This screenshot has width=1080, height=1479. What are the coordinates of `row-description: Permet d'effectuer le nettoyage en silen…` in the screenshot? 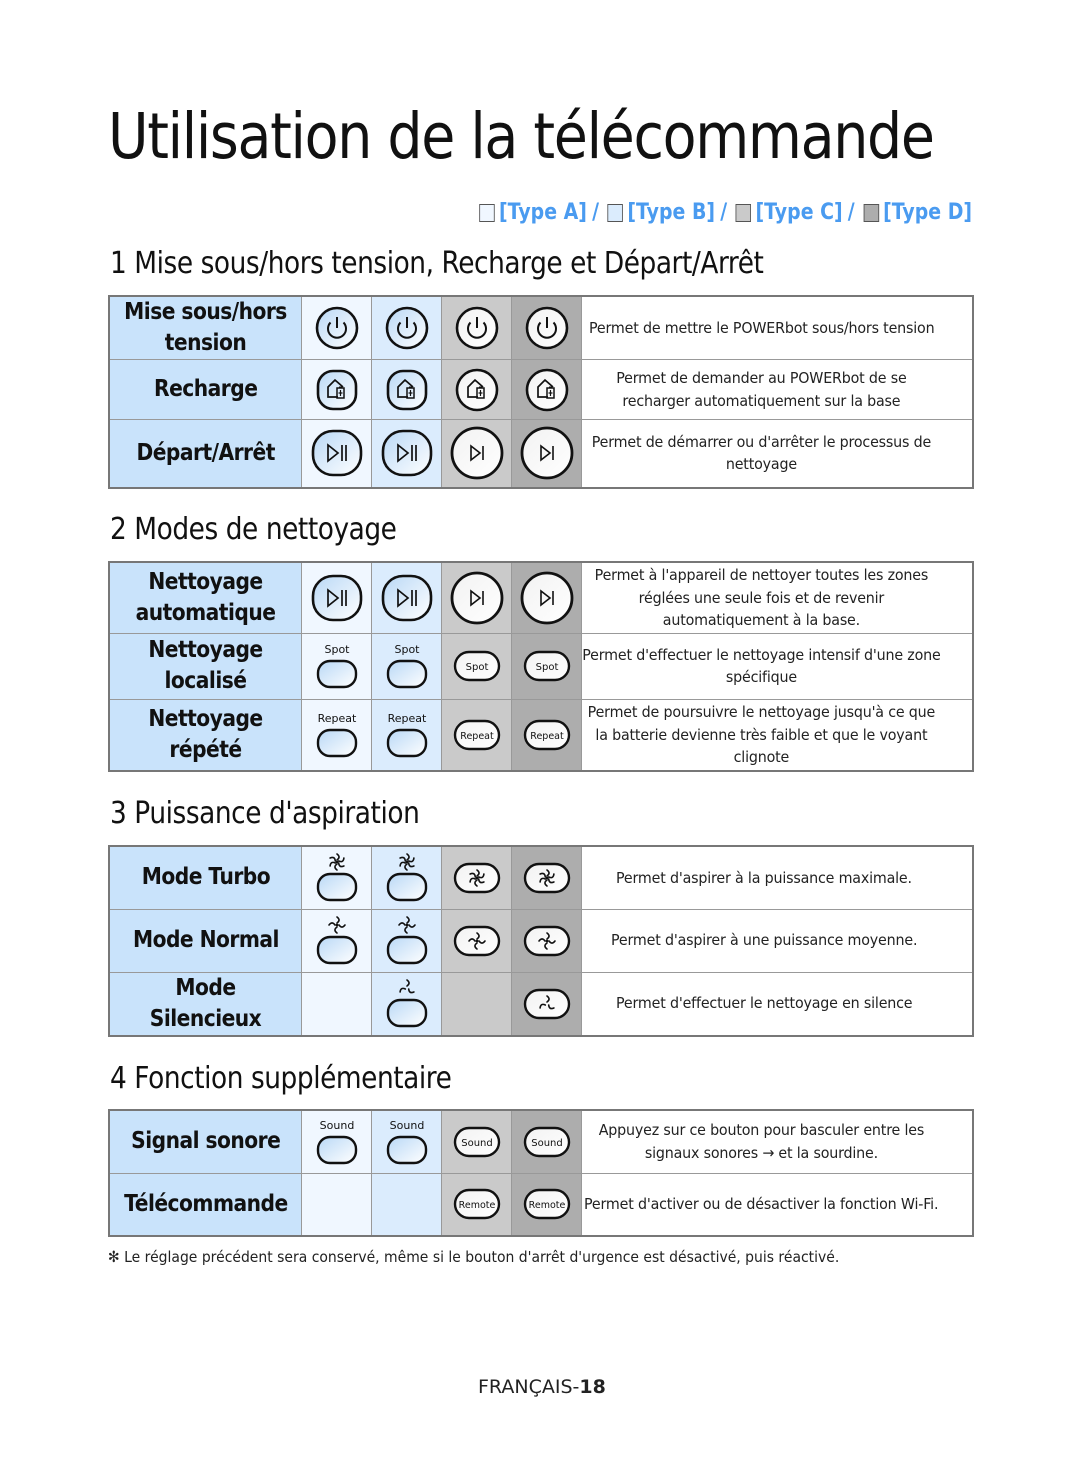 It's located at (777, 1003).